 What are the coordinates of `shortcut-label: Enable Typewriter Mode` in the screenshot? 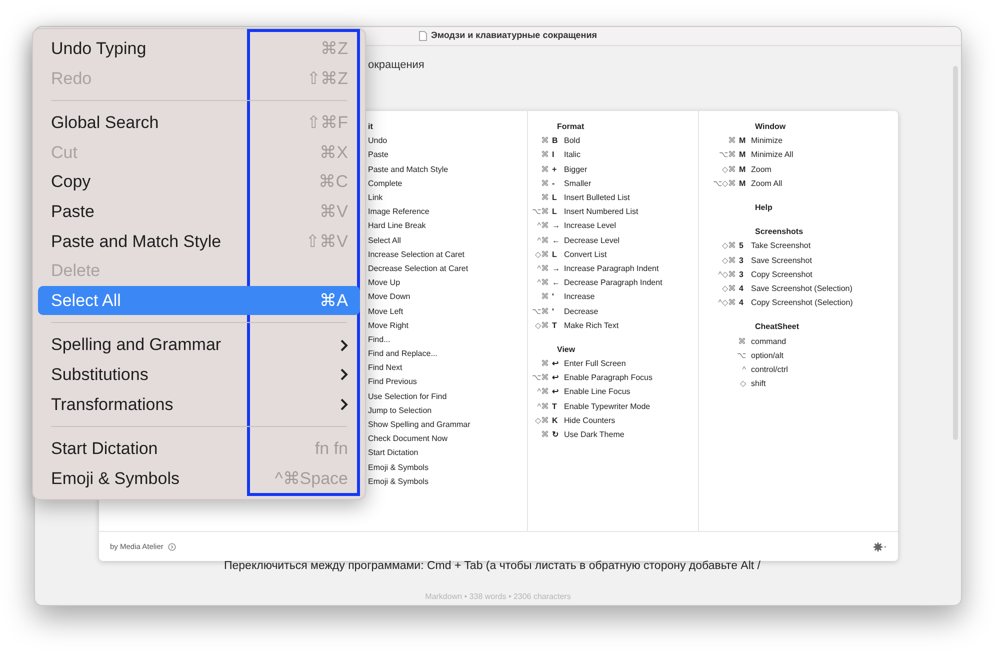 It's located at (607, 406).